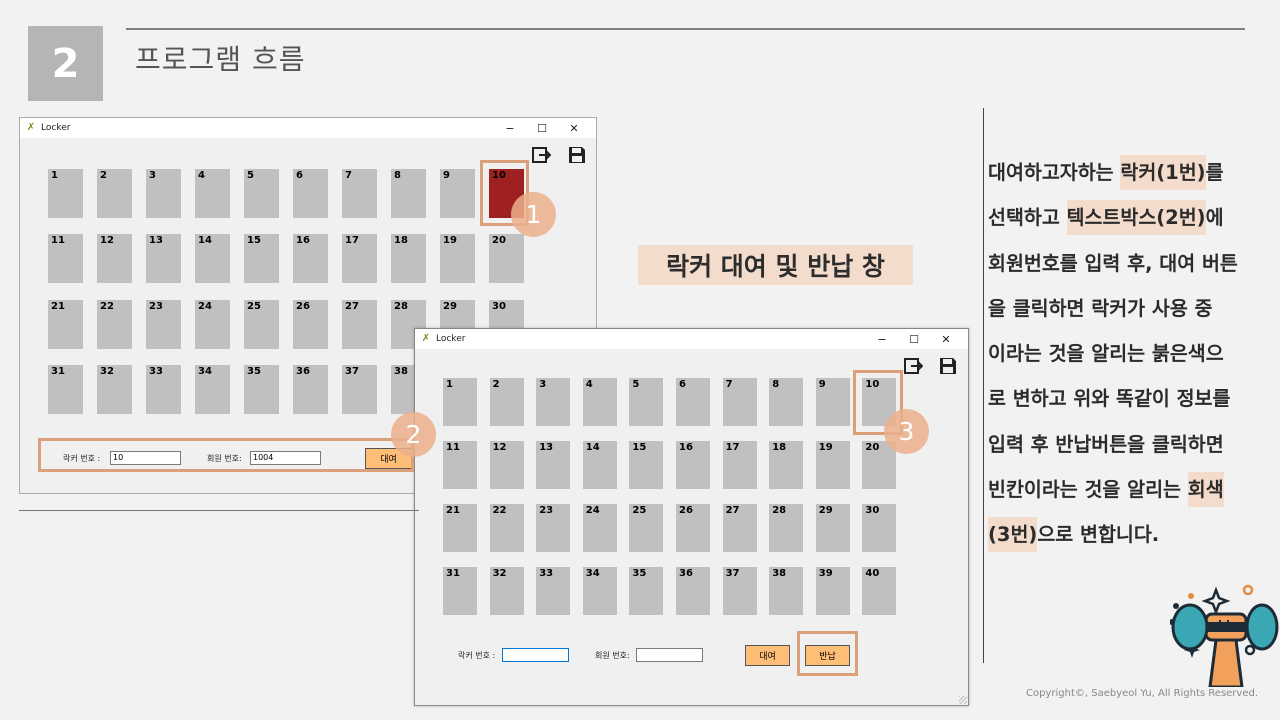  What do you see at coordinates (779, 447) in the screenshot?
I see `locker-number: 18` at bounding box center [779, 447].